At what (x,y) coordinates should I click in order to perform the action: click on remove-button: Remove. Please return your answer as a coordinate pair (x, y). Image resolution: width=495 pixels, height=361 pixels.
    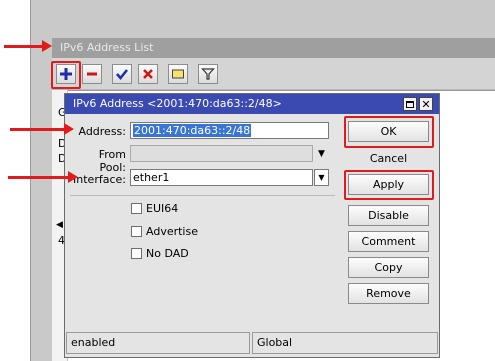
    Looking at the image, I should click on (388, 293).